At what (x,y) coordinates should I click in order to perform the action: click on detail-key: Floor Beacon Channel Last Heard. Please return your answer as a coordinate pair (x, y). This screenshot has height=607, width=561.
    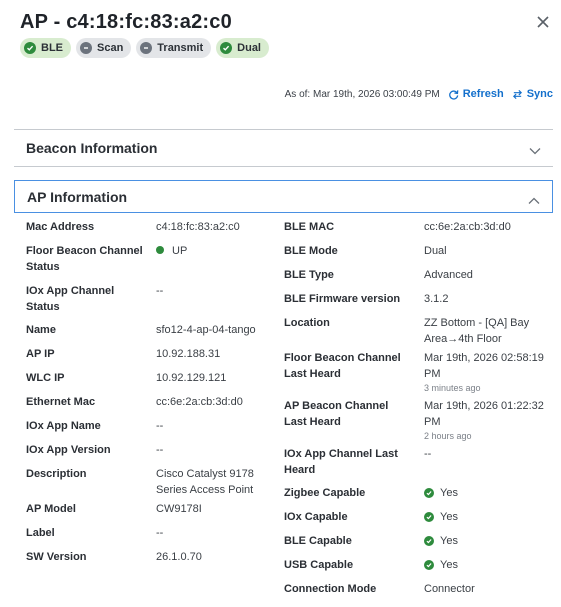
    Looking at the image, I should click on (342, 366).